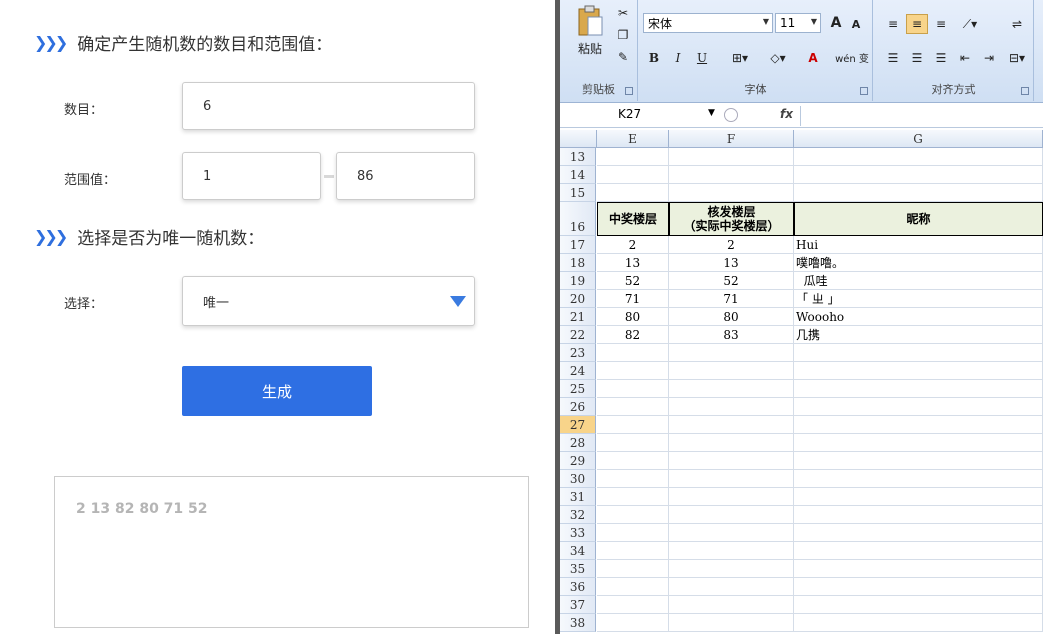 This screenshot has height=634, width=1043. I want to click on font-color-button: A, so click(813, 58).